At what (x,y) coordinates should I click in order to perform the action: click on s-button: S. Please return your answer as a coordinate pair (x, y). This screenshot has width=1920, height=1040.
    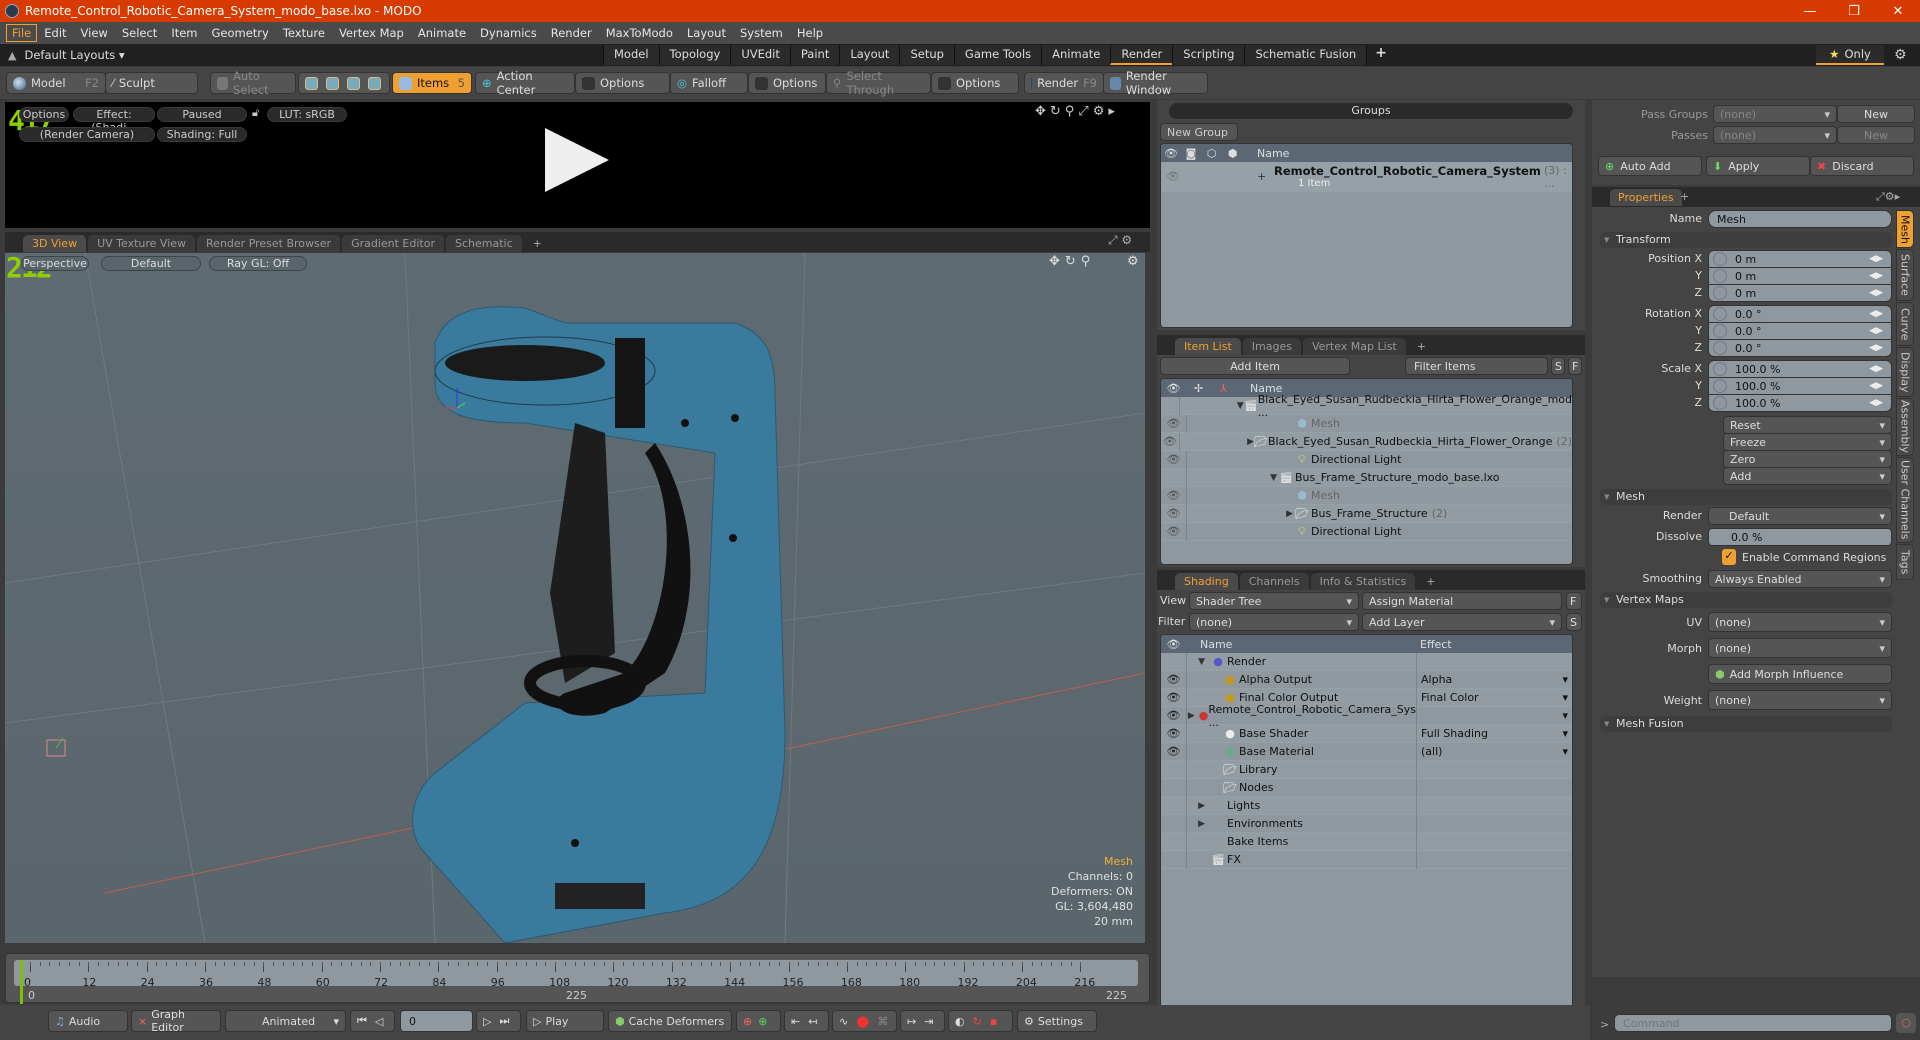
    Looking at the image, I should click on (1558, 366).